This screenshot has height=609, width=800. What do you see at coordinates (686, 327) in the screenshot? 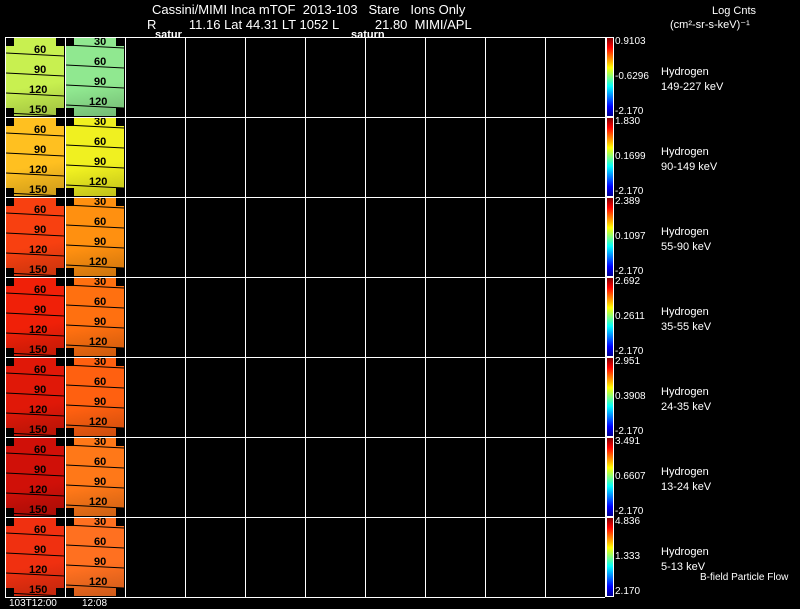
I see `energy-range: 35-55 keV` at bounding box center [686, 327].